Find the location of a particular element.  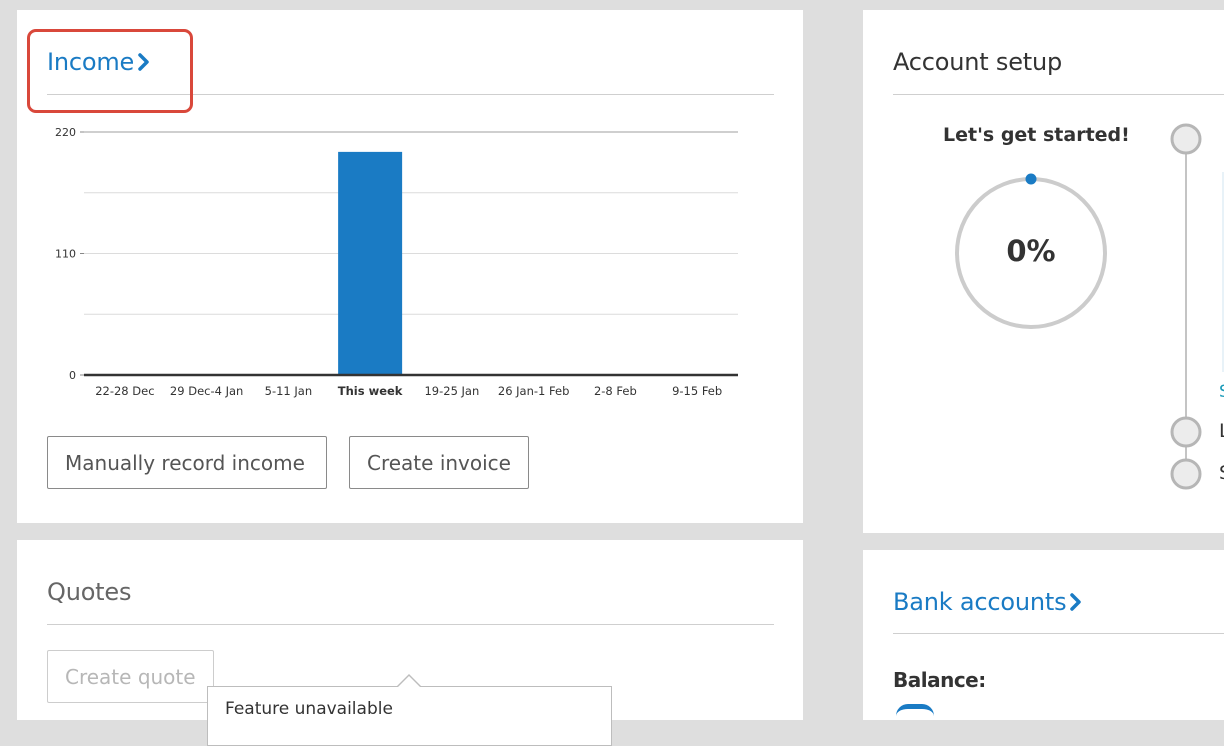

quotes-divider is located at coordinates (410, 624).